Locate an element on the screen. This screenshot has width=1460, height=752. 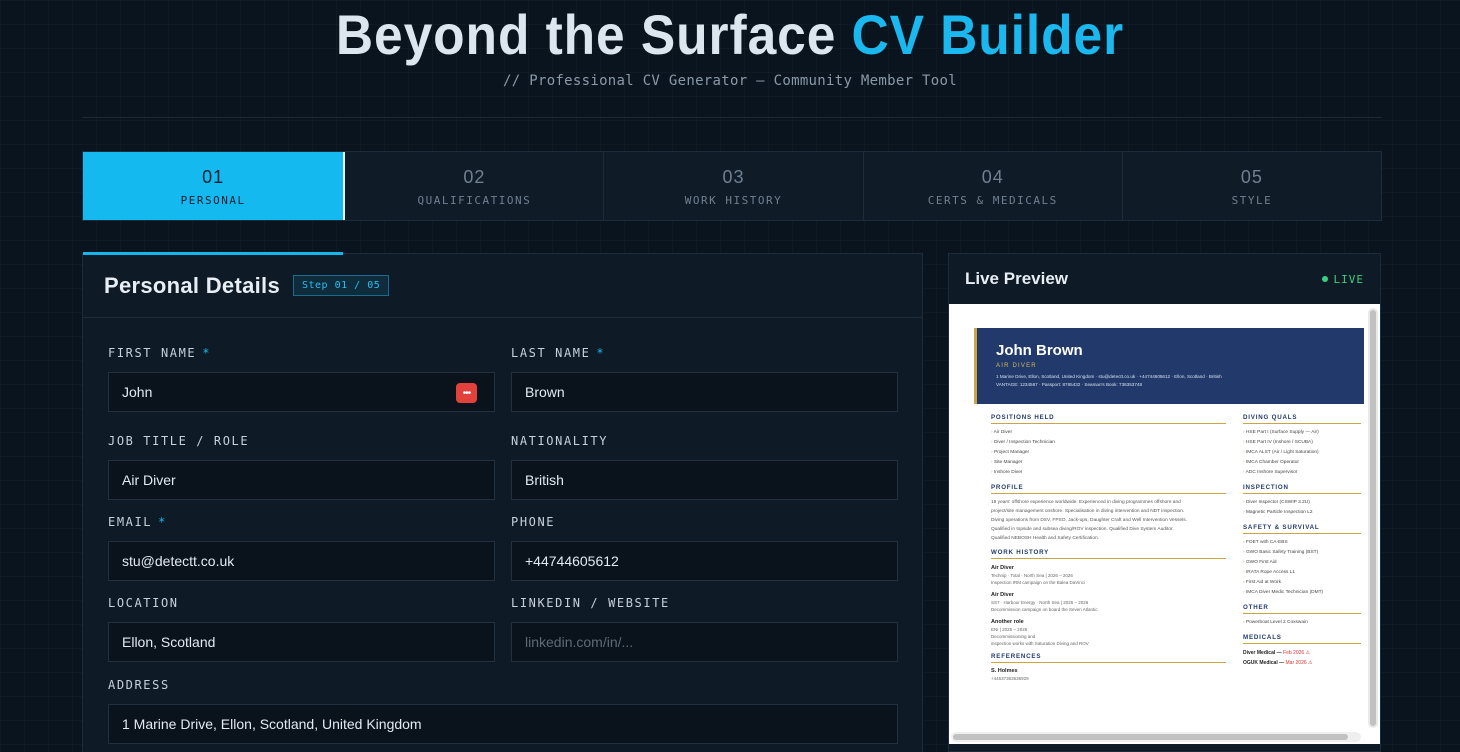
title-main: Beyond the Surface is located at coordinates (593, 34).